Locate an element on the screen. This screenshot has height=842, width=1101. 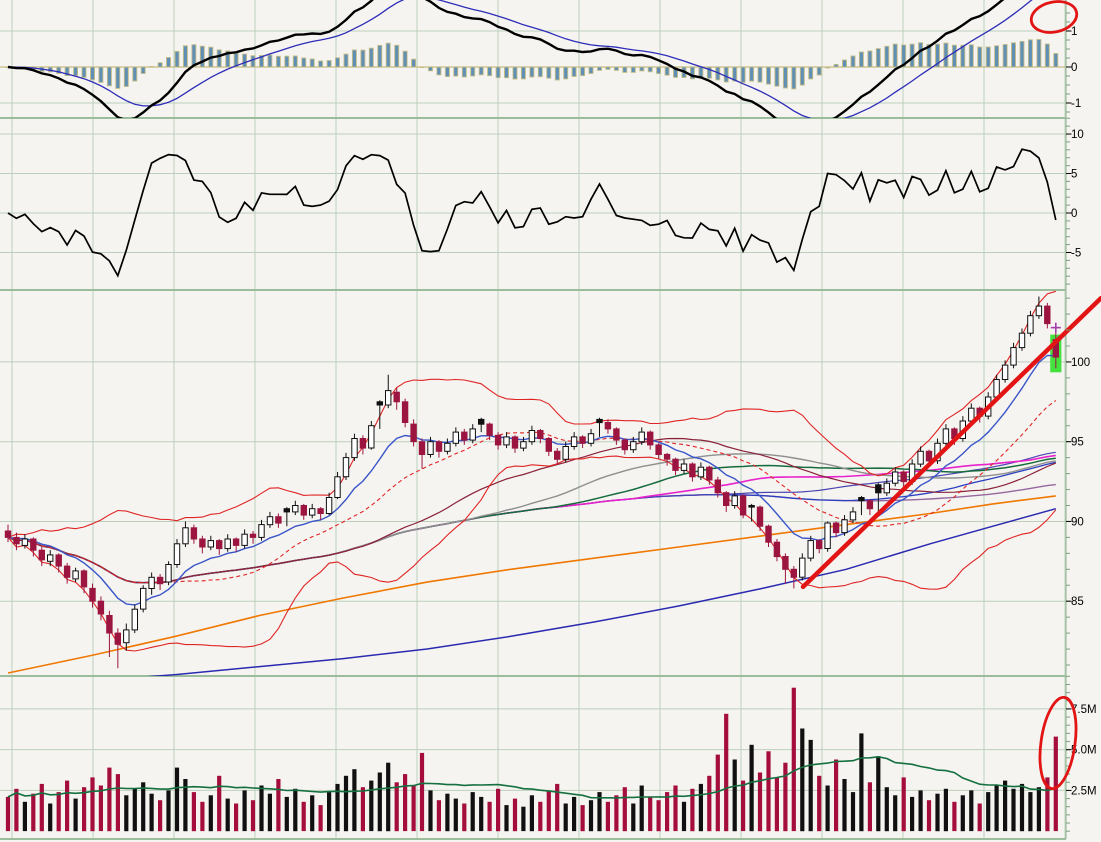
axis-label-macd--1: -1 is located at coordinates (1076, 104).